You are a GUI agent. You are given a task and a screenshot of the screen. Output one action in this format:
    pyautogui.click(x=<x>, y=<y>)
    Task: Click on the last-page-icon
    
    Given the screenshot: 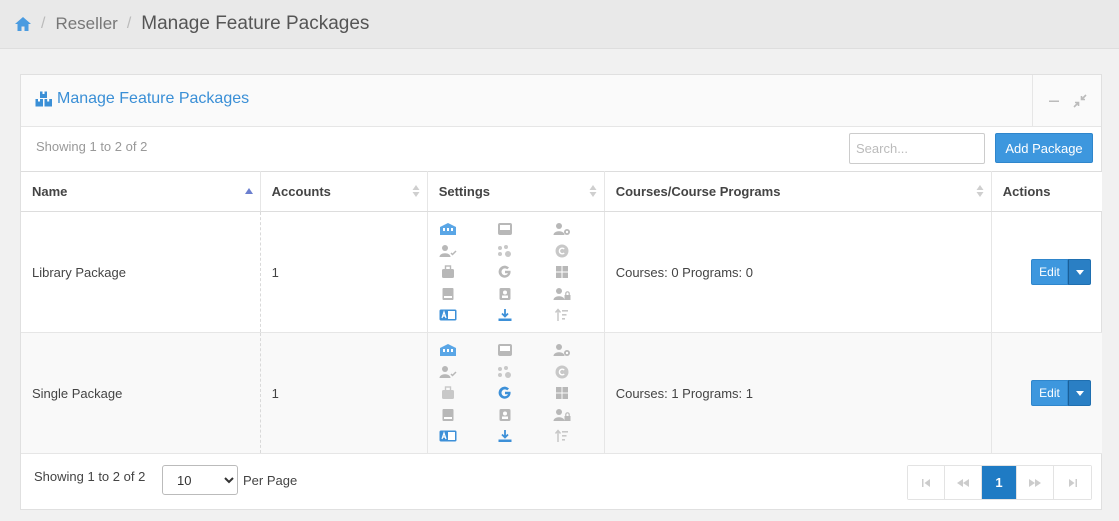 What is the action you would take?
    pyautogui.click(x=1072, y=482)
    